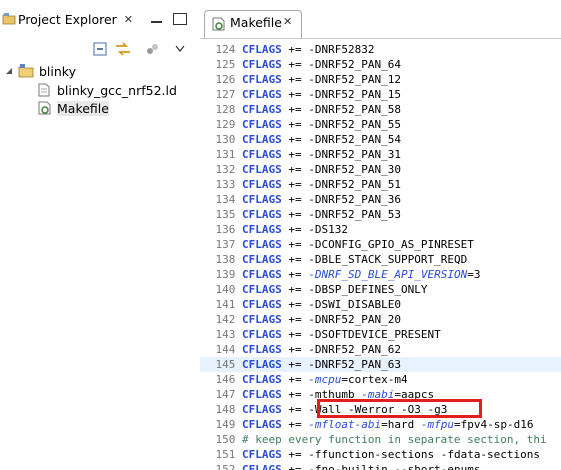 The width and height of the screenshot is (561, 470). Describe the element at coordinates (394, 466) in the screenshot. I see `code-token: -fno-builtin --short-enums` at that location.